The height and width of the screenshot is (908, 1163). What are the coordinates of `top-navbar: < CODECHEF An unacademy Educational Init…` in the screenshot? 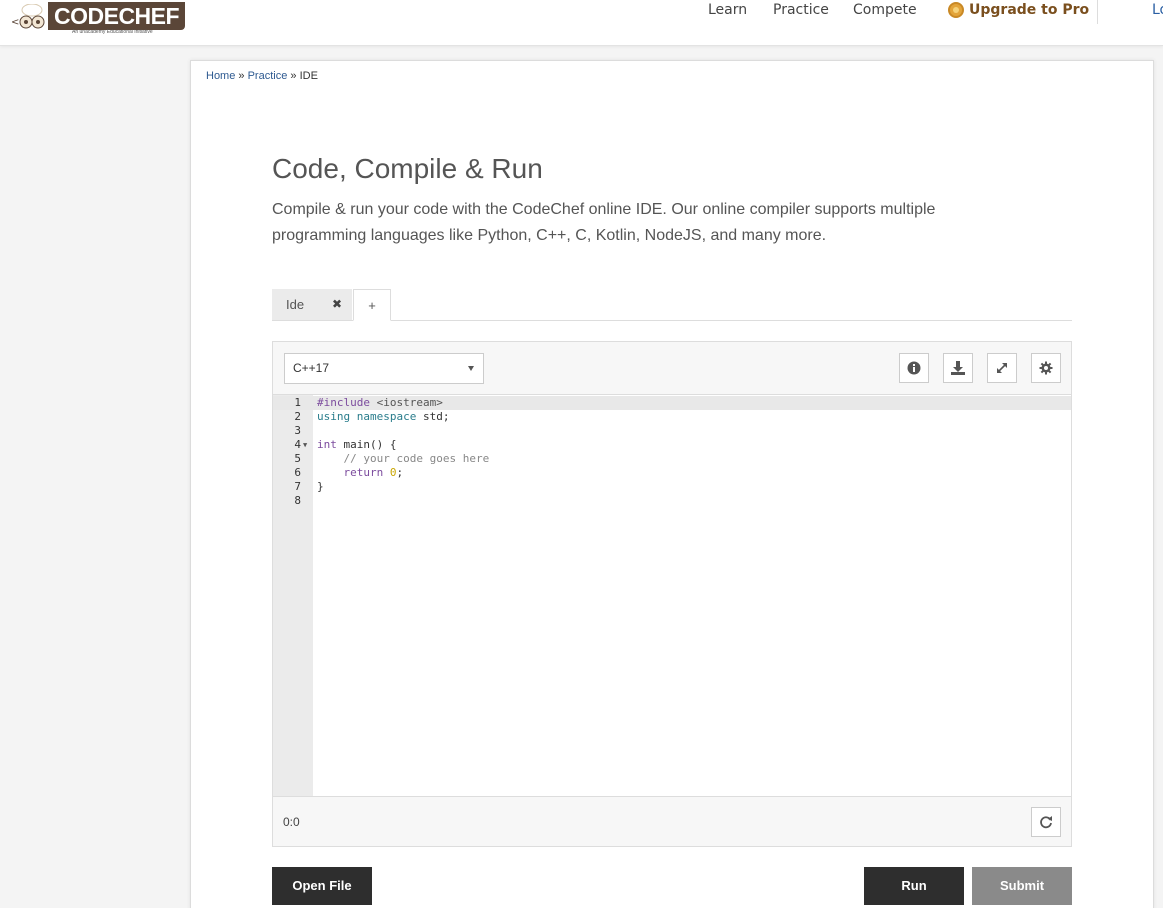 It's located at (581, 23).